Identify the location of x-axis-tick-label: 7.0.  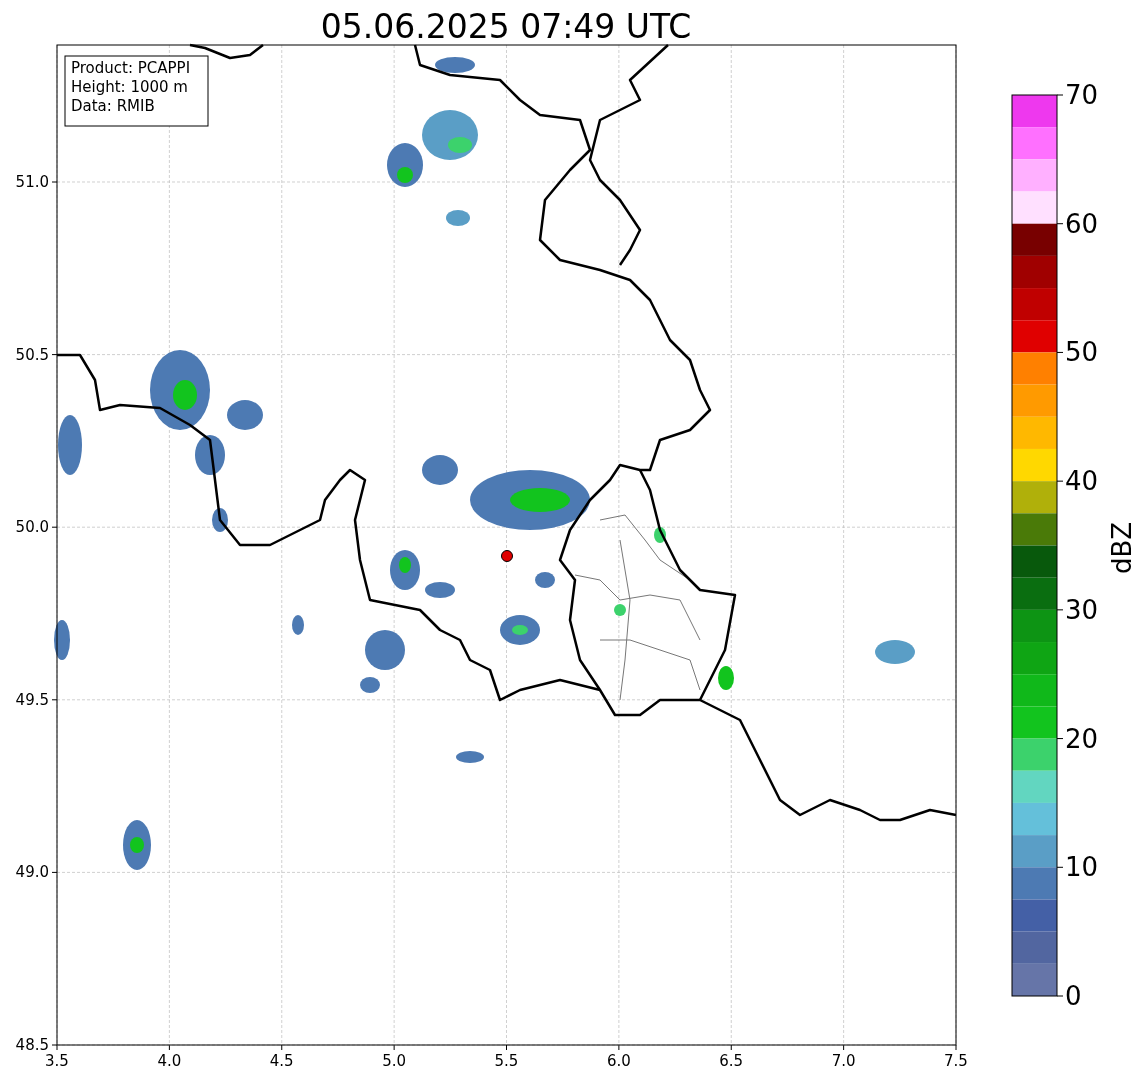
(843, 1061).